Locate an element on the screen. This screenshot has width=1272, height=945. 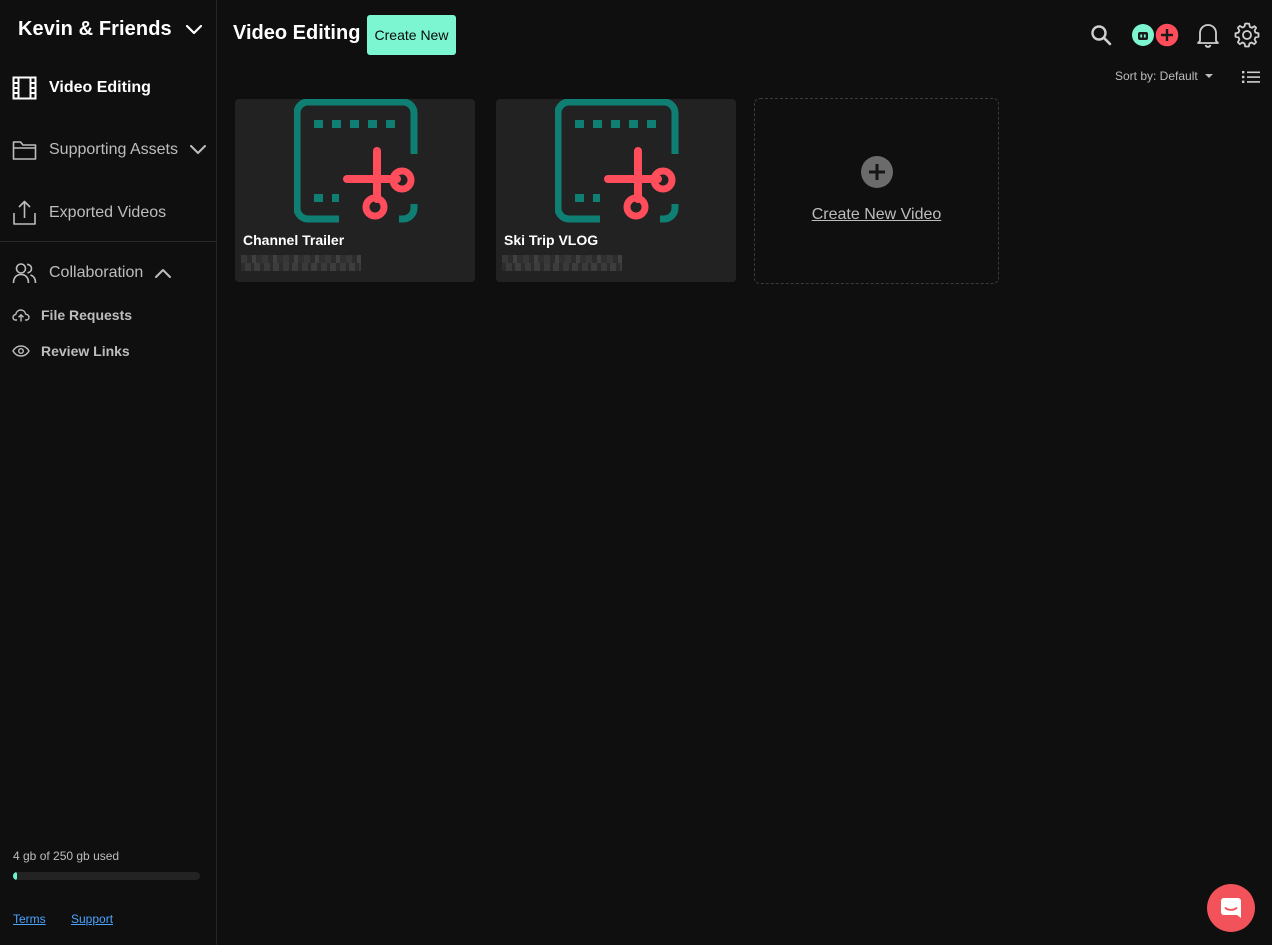
sidebar-divider is located at coordinates (108, 241).